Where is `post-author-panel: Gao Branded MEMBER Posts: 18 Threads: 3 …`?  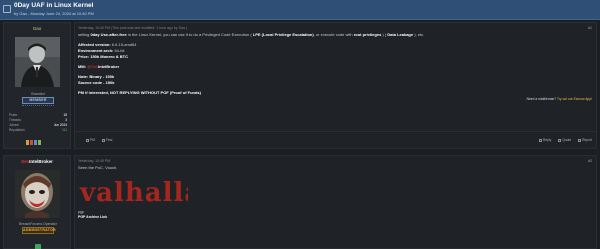
post-author-panel: Gao Branded MEMBER Posts: 18 Threads: 3 … is located at coordinates (37, 85).